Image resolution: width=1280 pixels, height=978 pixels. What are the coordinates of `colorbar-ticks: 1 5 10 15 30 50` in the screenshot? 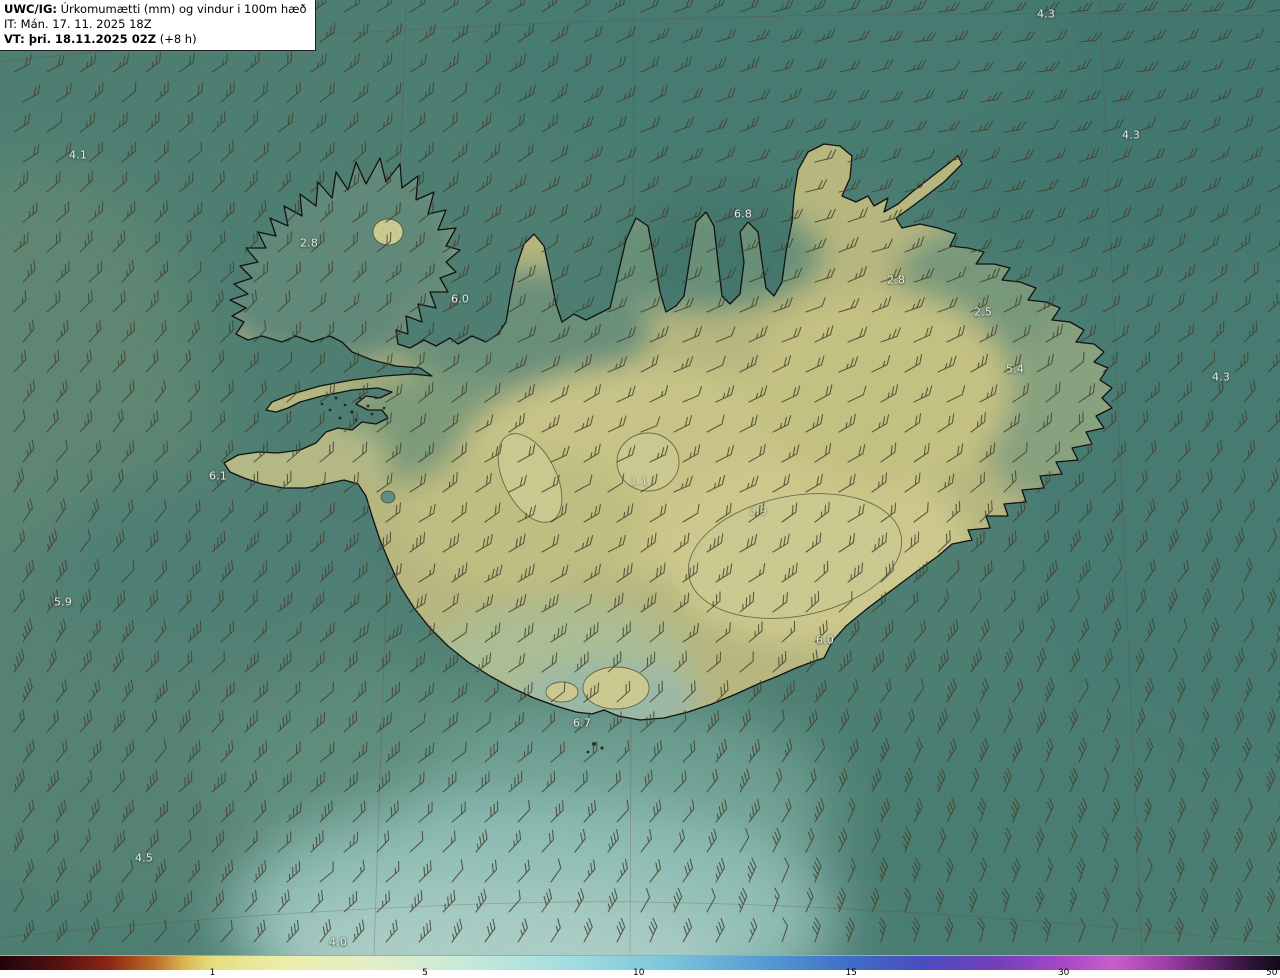 It's located at (640, 973).